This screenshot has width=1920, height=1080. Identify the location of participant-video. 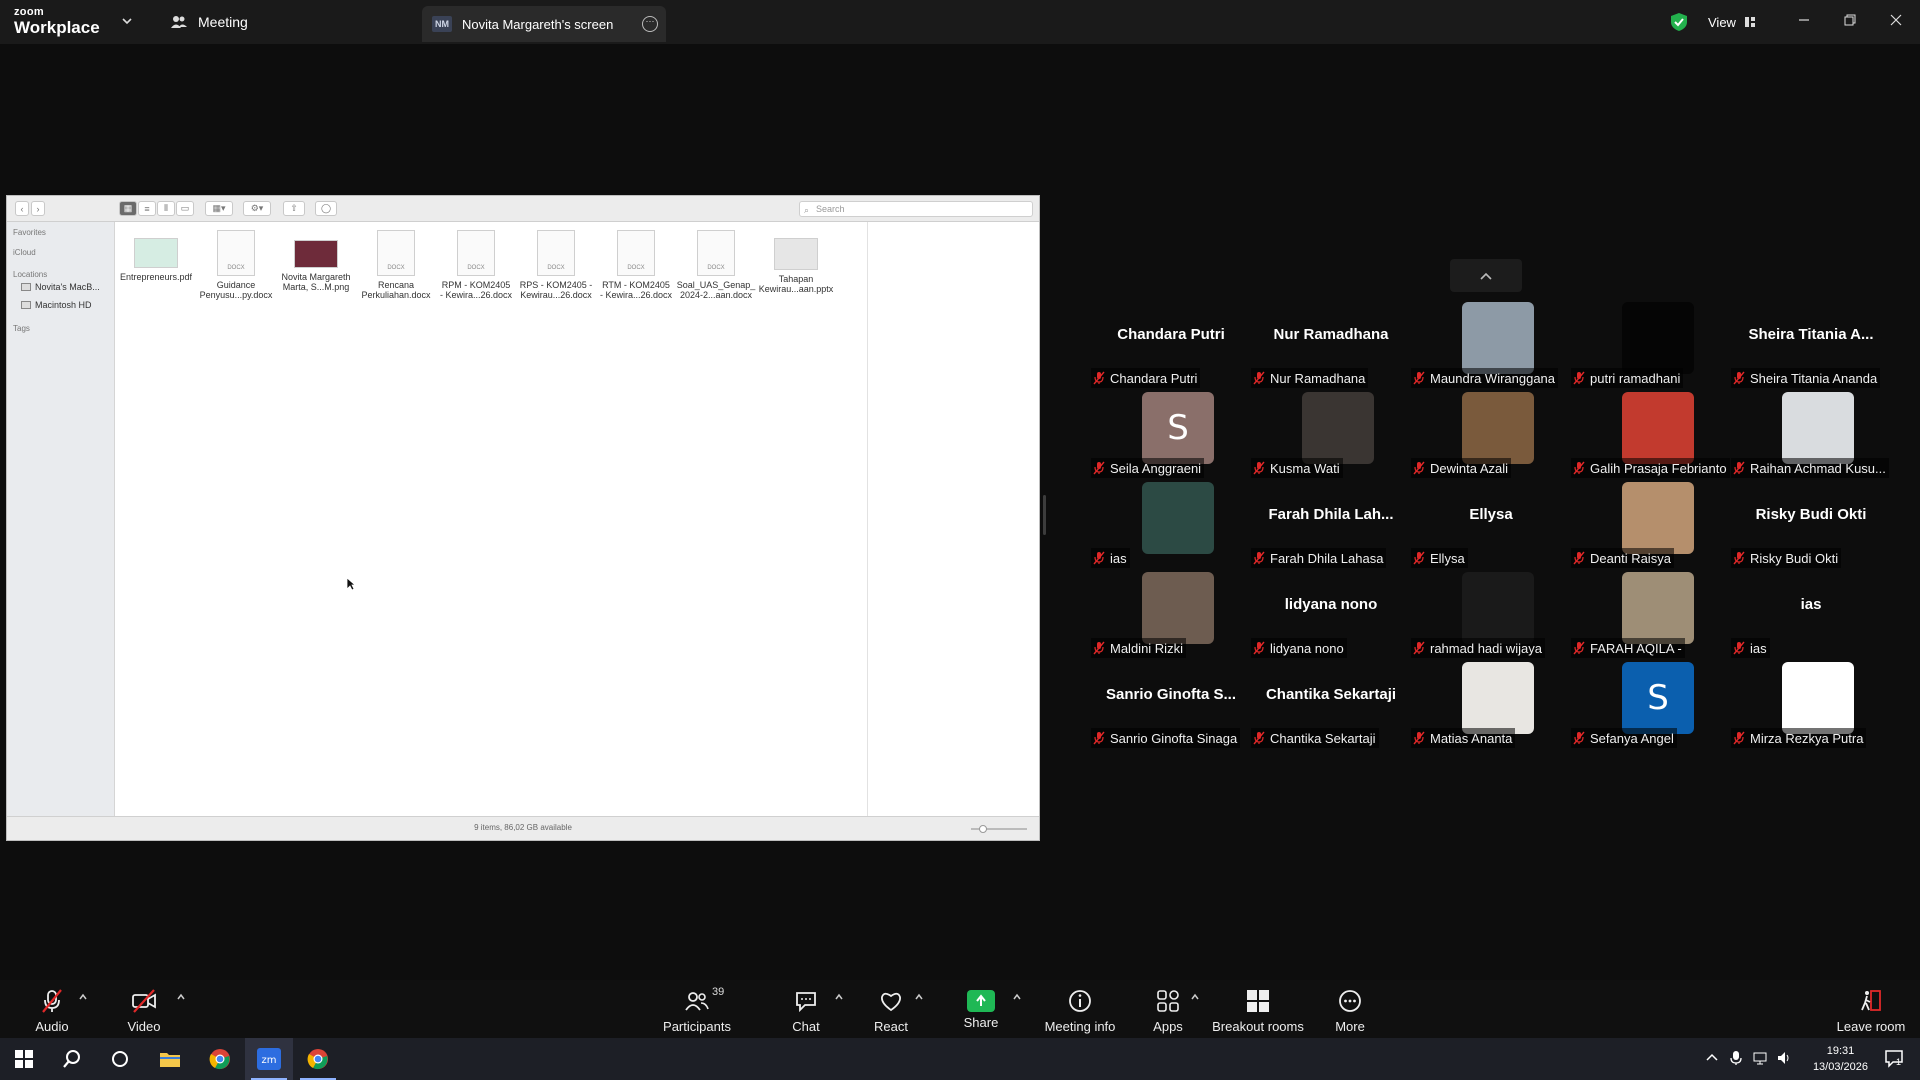
(1498, 338).